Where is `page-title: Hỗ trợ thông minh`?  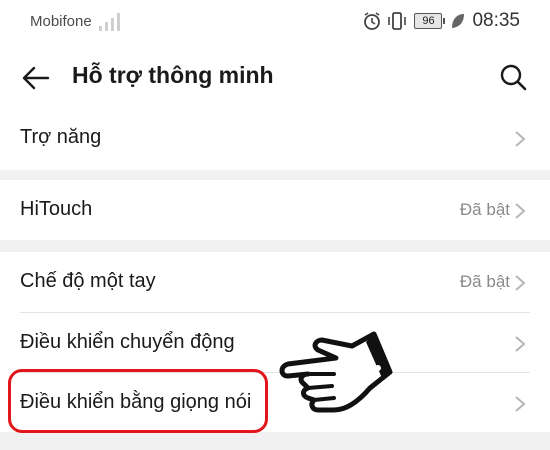
page-title: Hỗ trợ thông minh is located at coordinates (173, 75).